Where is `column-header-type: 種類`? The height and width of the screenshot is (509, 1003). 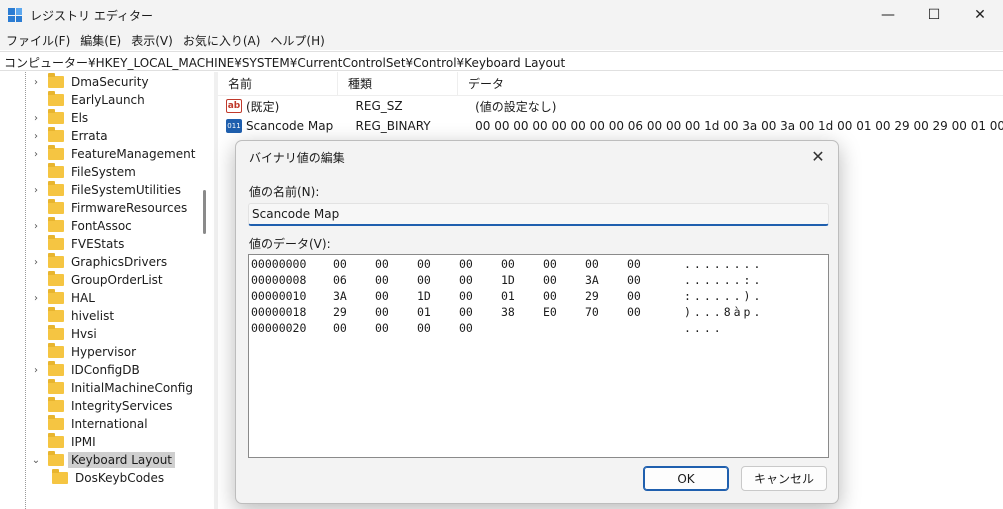 column-header-type: 種類 is located at coordinates (398, 83).